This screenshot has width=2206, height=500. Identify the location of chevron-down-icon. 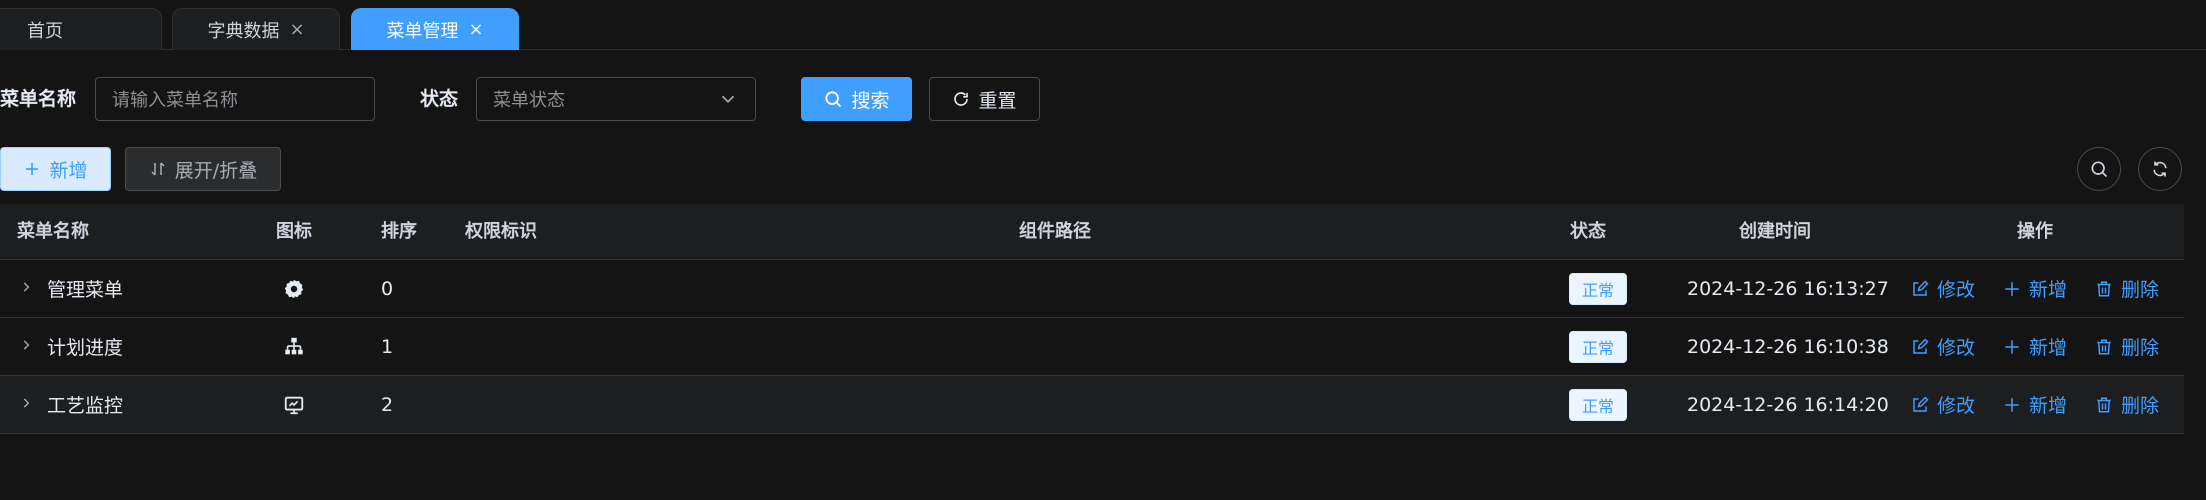
(728, 101).